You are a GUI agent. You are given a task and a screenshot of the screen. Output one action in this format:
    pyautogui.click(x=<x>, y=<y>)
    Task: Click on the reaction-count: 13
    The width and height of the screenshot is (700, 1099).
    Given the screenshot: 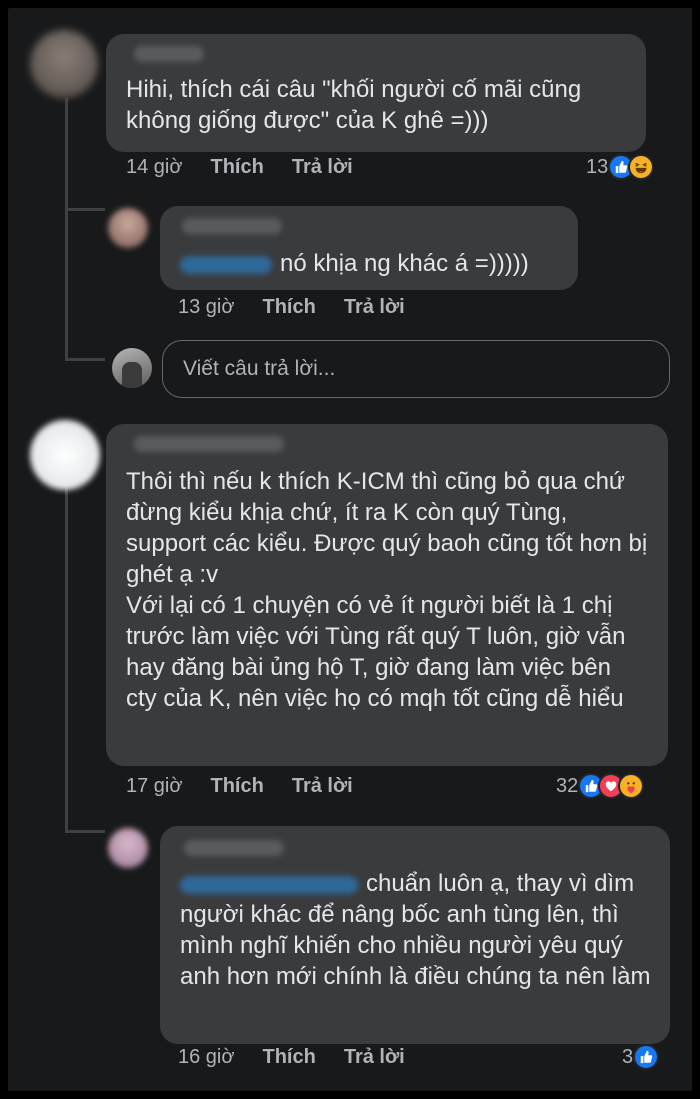 What is the action you would take?
    pyautogui.click(x=597, y=166)
    